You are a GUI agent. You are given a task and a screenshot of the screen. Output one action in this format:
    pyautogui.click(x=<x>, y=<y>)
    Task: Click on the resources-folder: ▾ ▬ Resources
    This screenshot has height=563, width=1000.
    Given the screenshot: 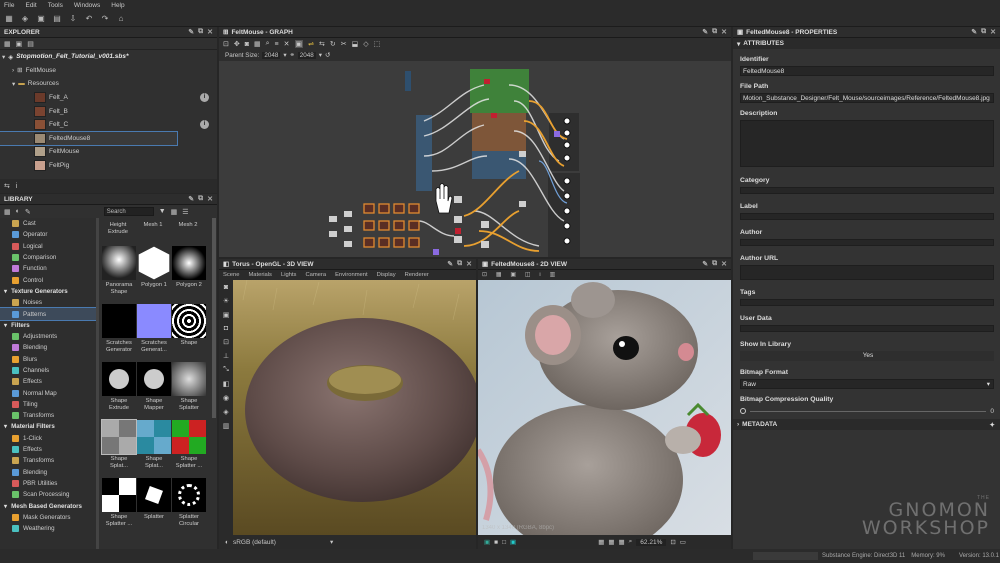 What is the action you would take?
    pyautogui.click(x=108, y=84)
    